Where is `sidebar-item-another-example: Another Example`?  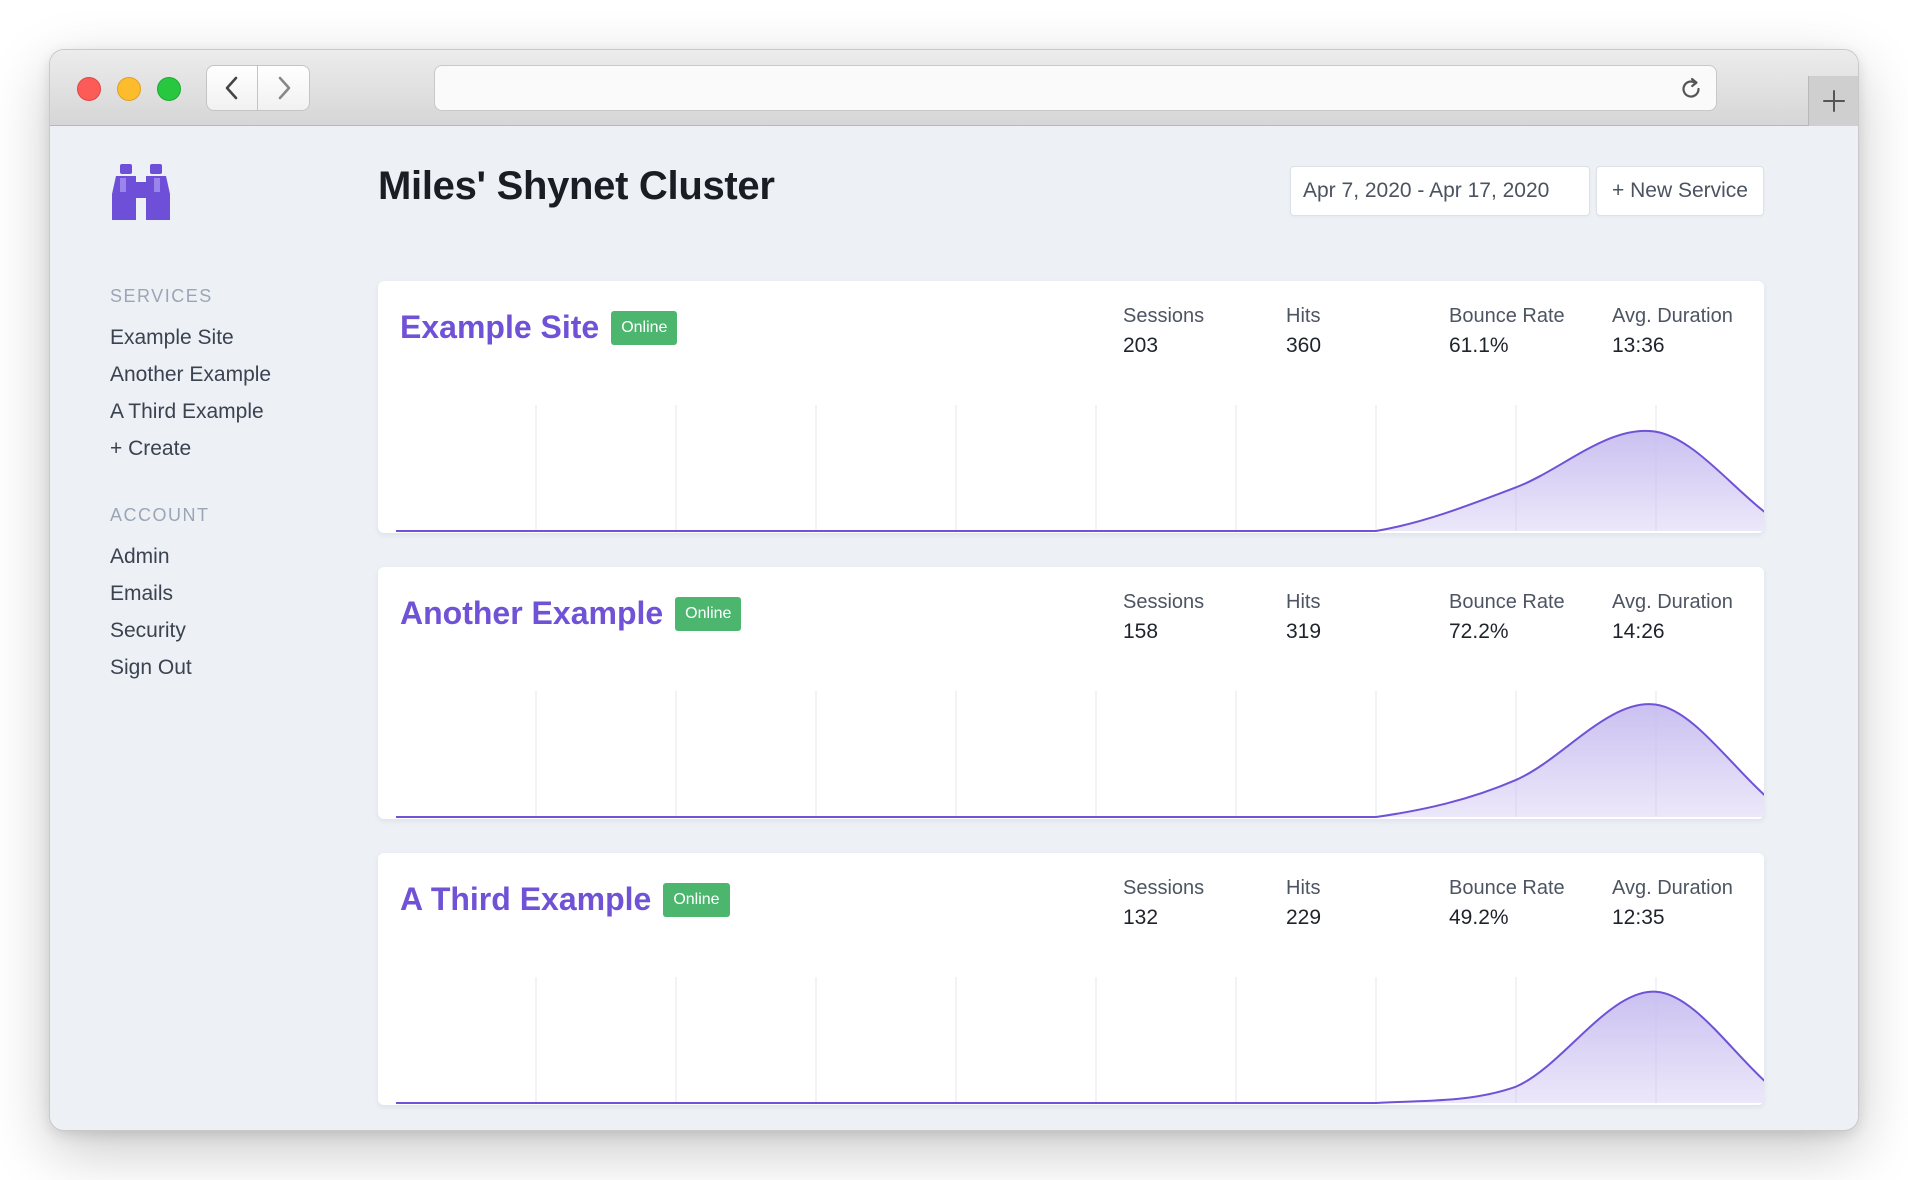 sidebar-item-another-example: Another Example is located at coordinates (240, 374).